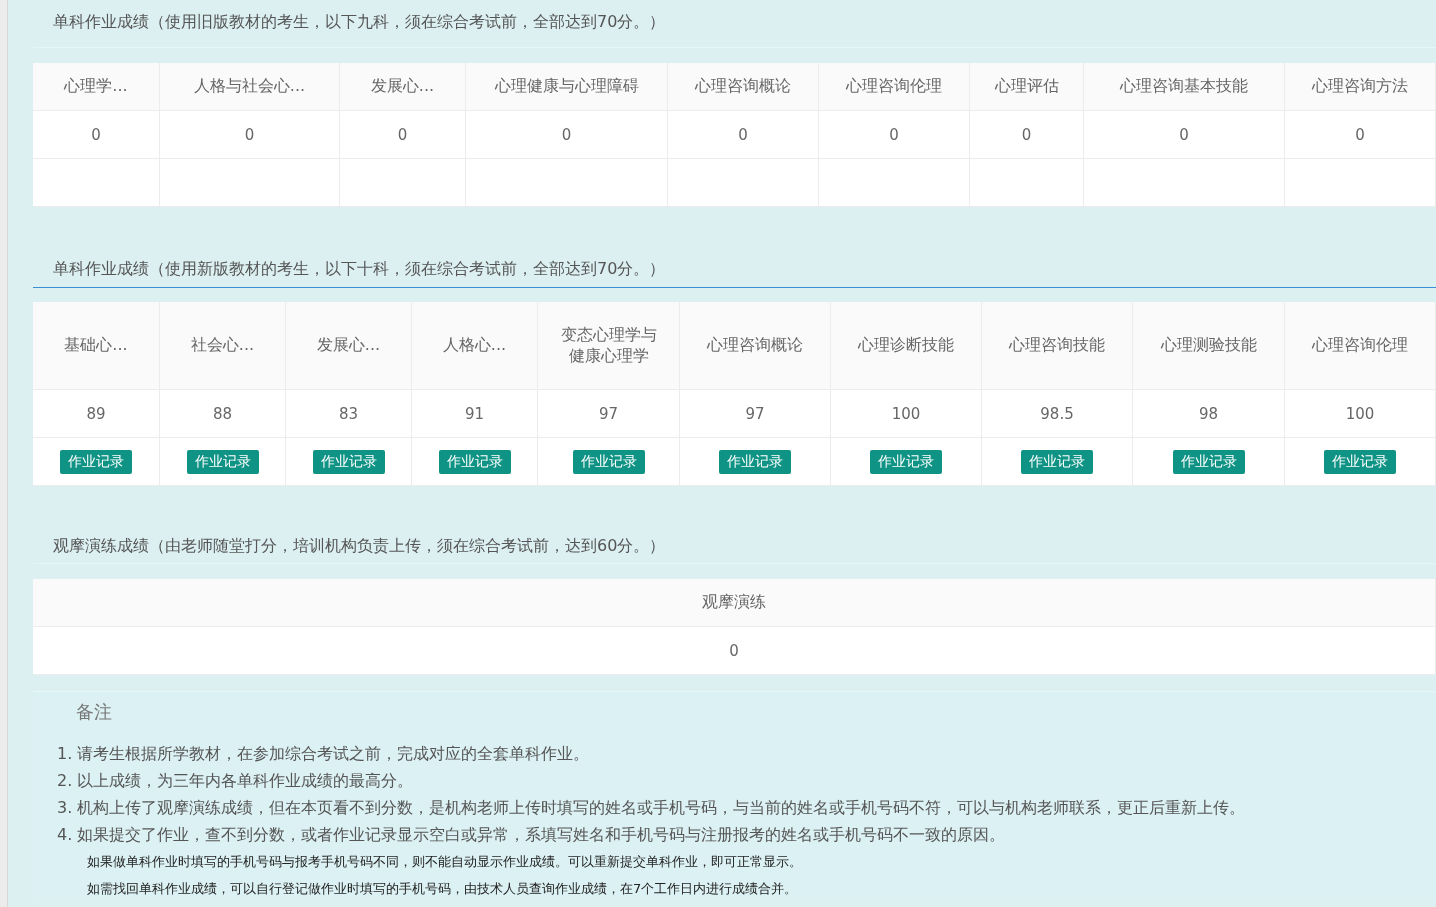 This screenshot has width=1436, height=907. Describe the element at coordinates (734, 24) in the screenshot. I see `section-title: 单科作业成绩（使用旧版教材的考生，以下九科，须在综合考试前，全部达到70分。）` at that location.